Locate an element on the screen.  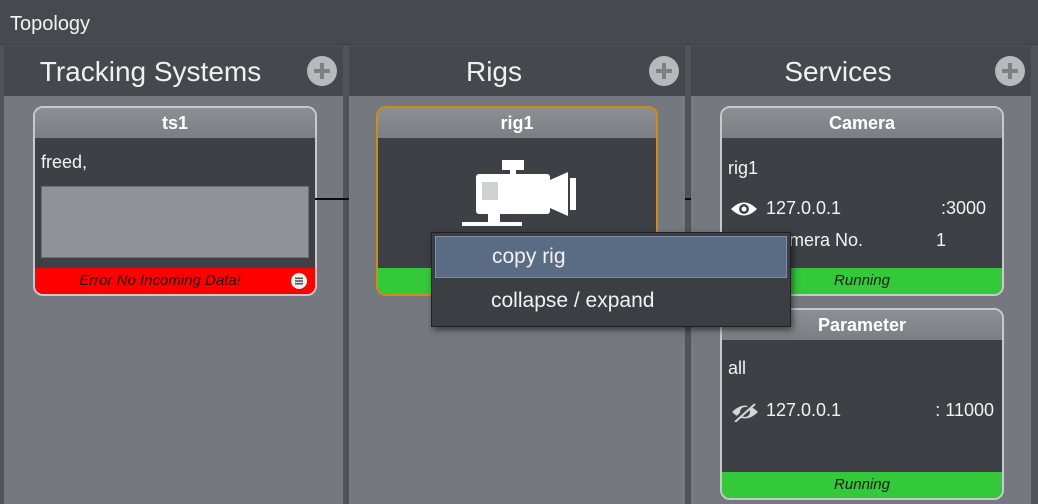
card-title: rig1 is located at coordinates (517, 123).